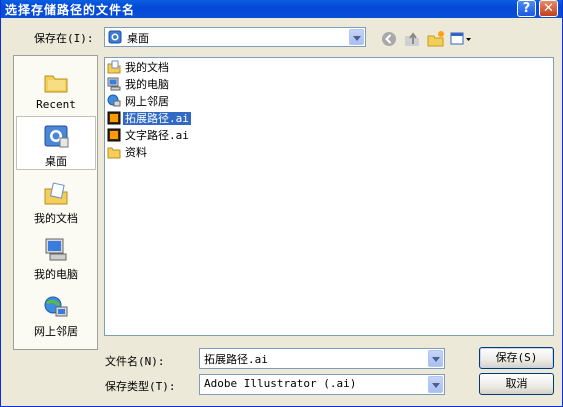  I want to click on filename-label: 文件名(N):, so click(135, 361).